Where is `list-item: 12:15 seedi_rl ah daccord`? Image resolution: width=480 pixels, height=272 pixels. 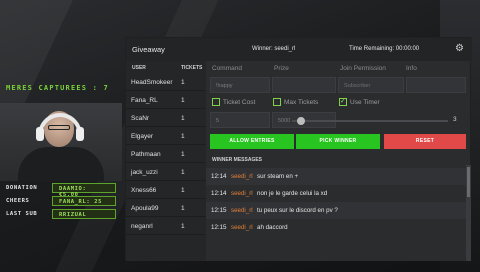 list-item: 12:15 seedi_rl ah daccord is located at coordinates (337, 227).